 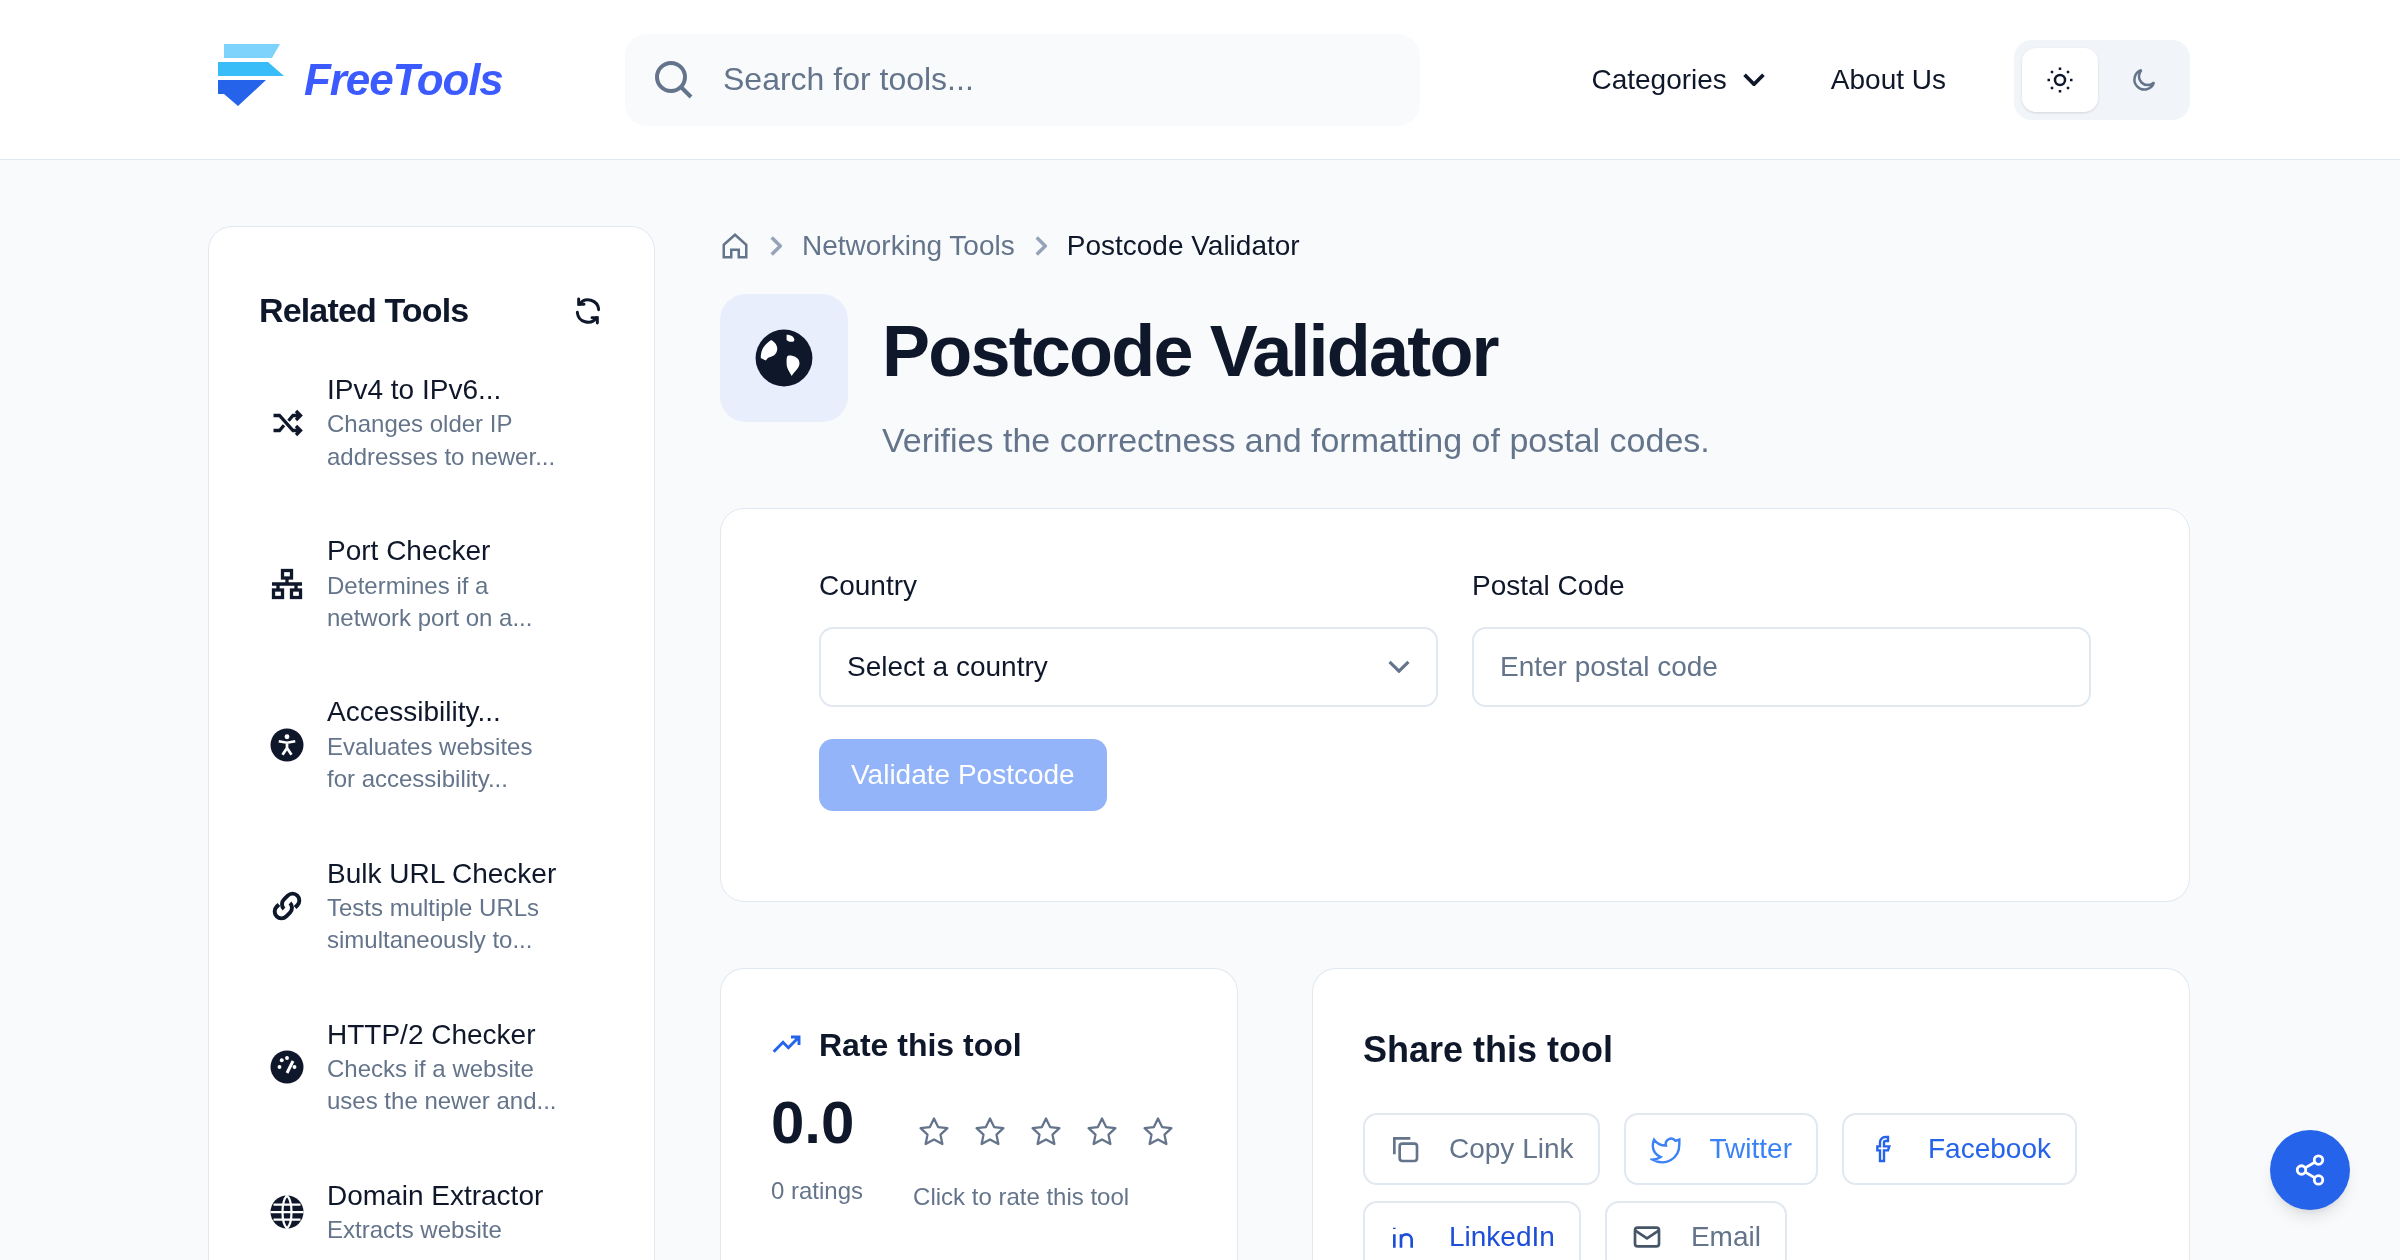 What do you see at coordinates (403, 79) in the screenshot?
I see `logo-text: FreeTools` at bounding box center [403, 79].